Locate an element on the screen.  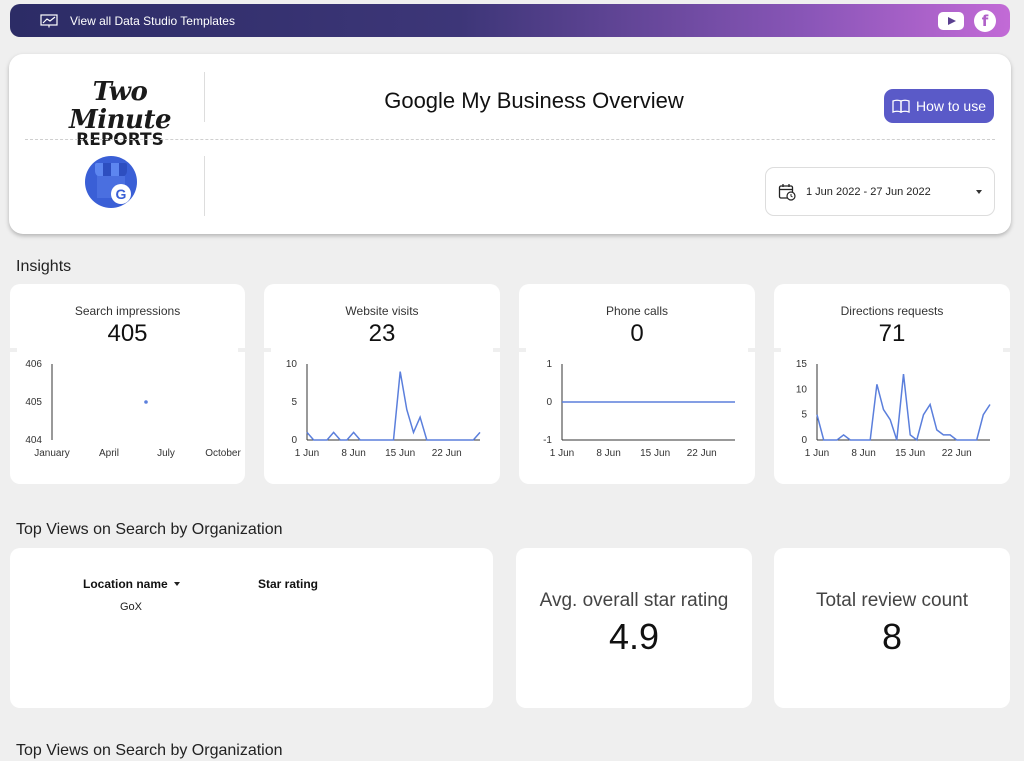
scorecard-value: 8 is located at coordinates (892, 636).